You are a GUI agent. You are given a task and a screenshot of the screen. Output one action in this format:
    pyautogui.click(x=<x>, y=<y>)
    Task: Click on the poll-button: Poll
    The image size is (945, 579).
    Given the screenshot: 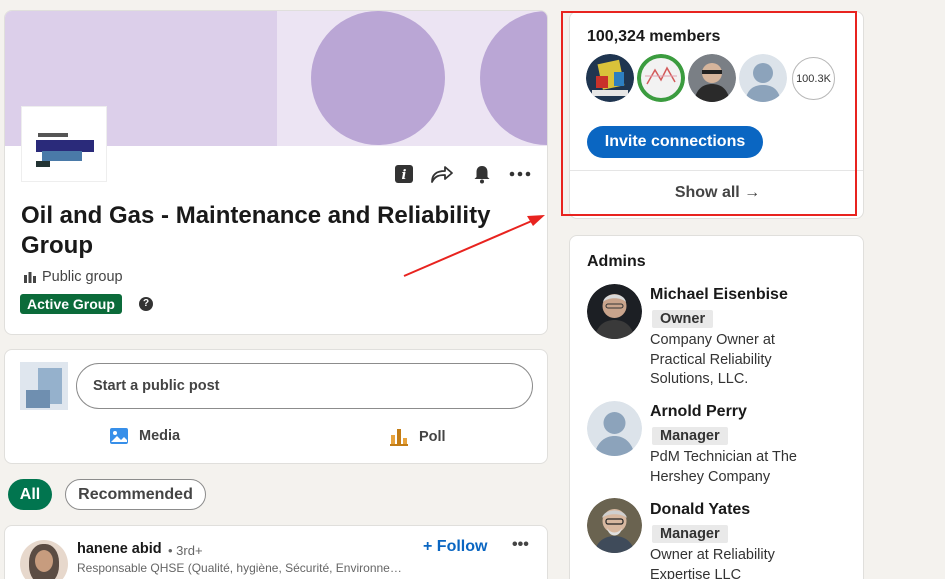 What is the action you would take?
    pyautogui.click(x=417, y=437)
    